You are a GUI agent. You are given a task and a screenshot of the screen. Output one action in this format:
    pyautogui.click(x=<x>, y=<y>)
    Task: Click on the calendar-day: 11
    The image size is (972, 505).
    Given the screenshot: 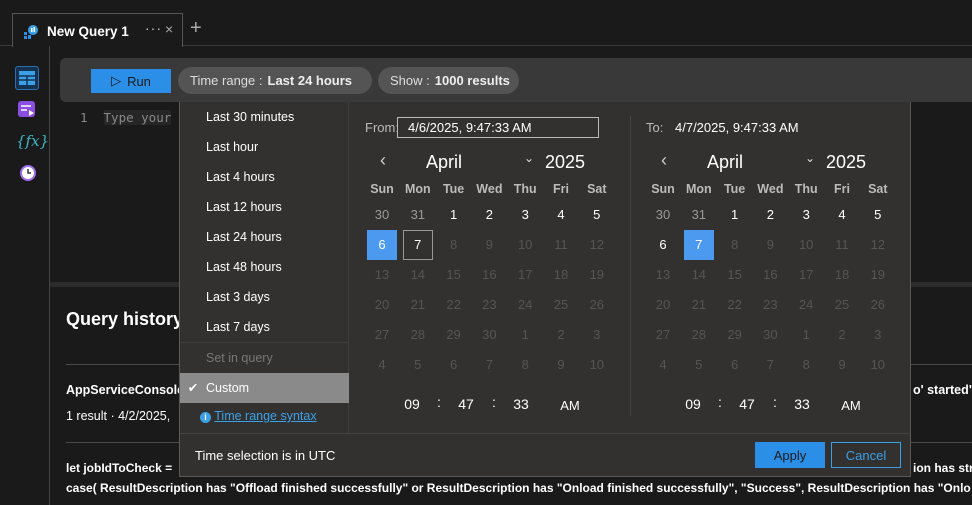 What is the action you would take?
    pyautogui.click(x=842, y=244)
    